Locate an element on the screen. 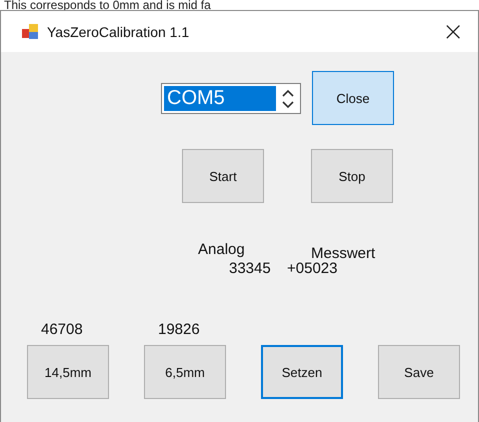 This screenshot has width=479, height=422. reading-value: 19826 is located at coordinates (179, 330).